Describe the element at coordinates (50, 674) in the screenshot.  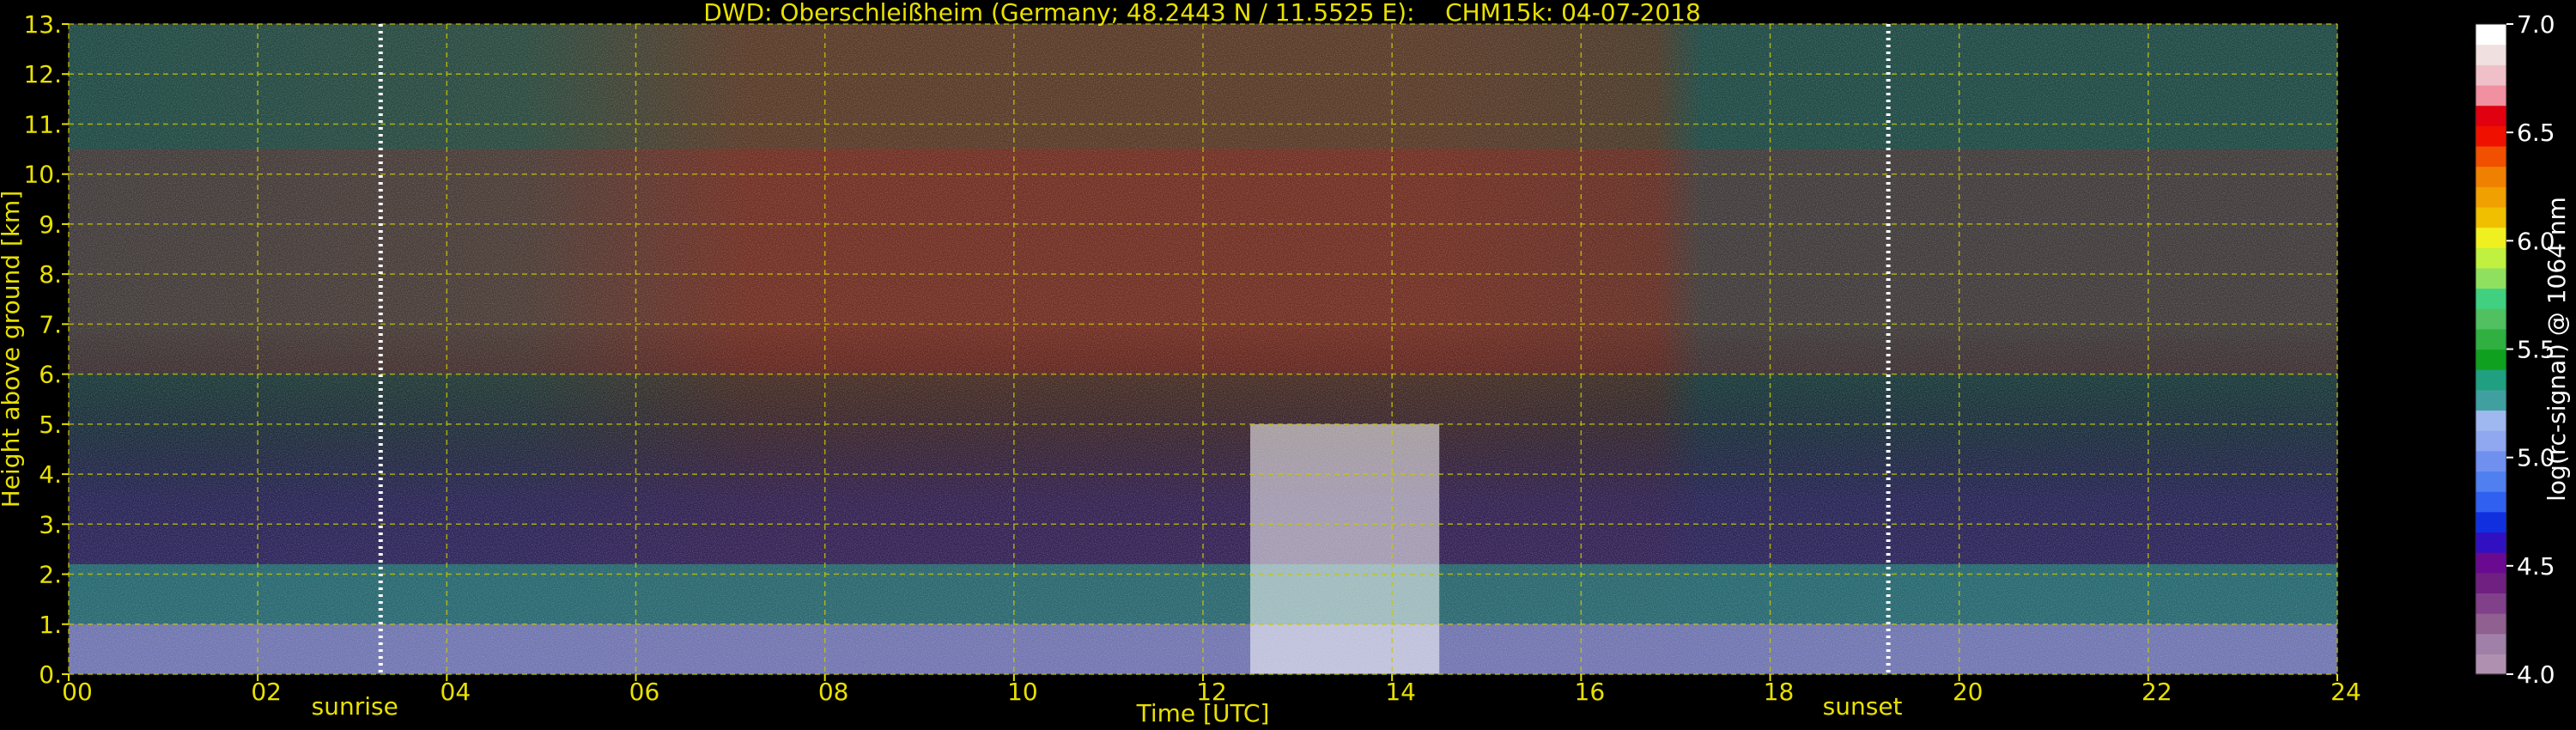
I see `y-tick-label: 0.` at that location.